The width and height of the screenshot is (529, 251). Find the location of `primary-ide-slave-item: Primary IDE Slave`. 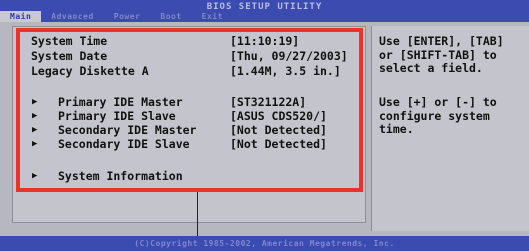

primary-ide-slave-item: Primary IDE Slave is located at coordinates (117, 116).